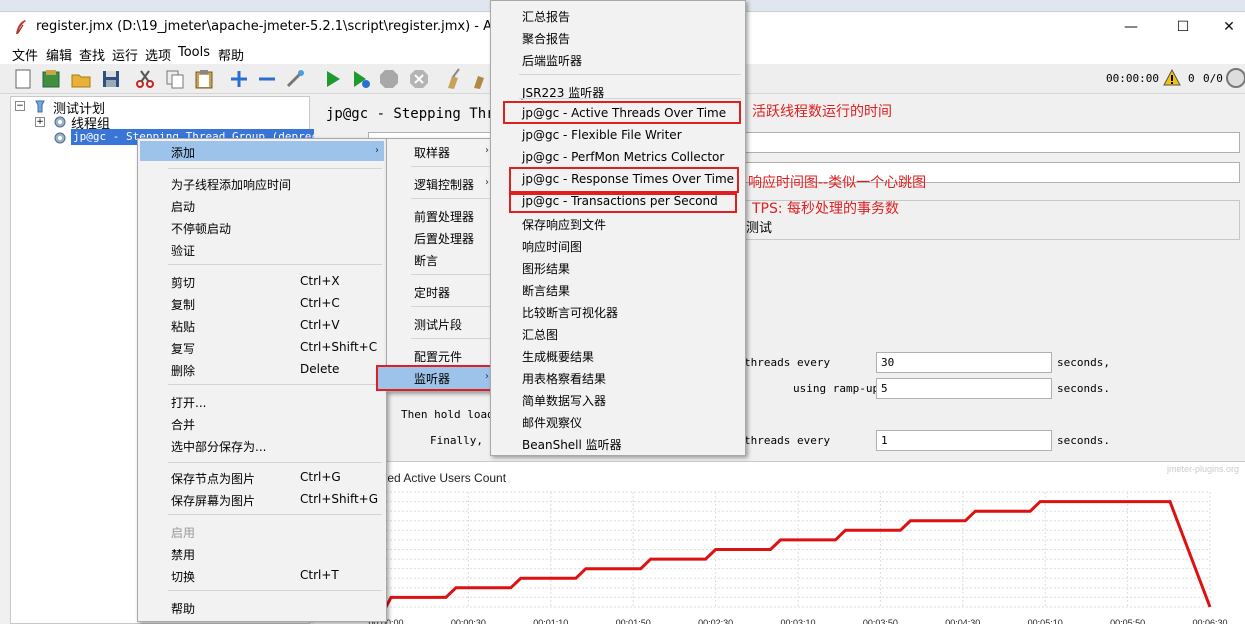 The height and width of the screenshot is (624, 1245). Describe the element at coordinates (546, 268) in the screenshot. I see `listener-graph-results: 图形结果` at that location.